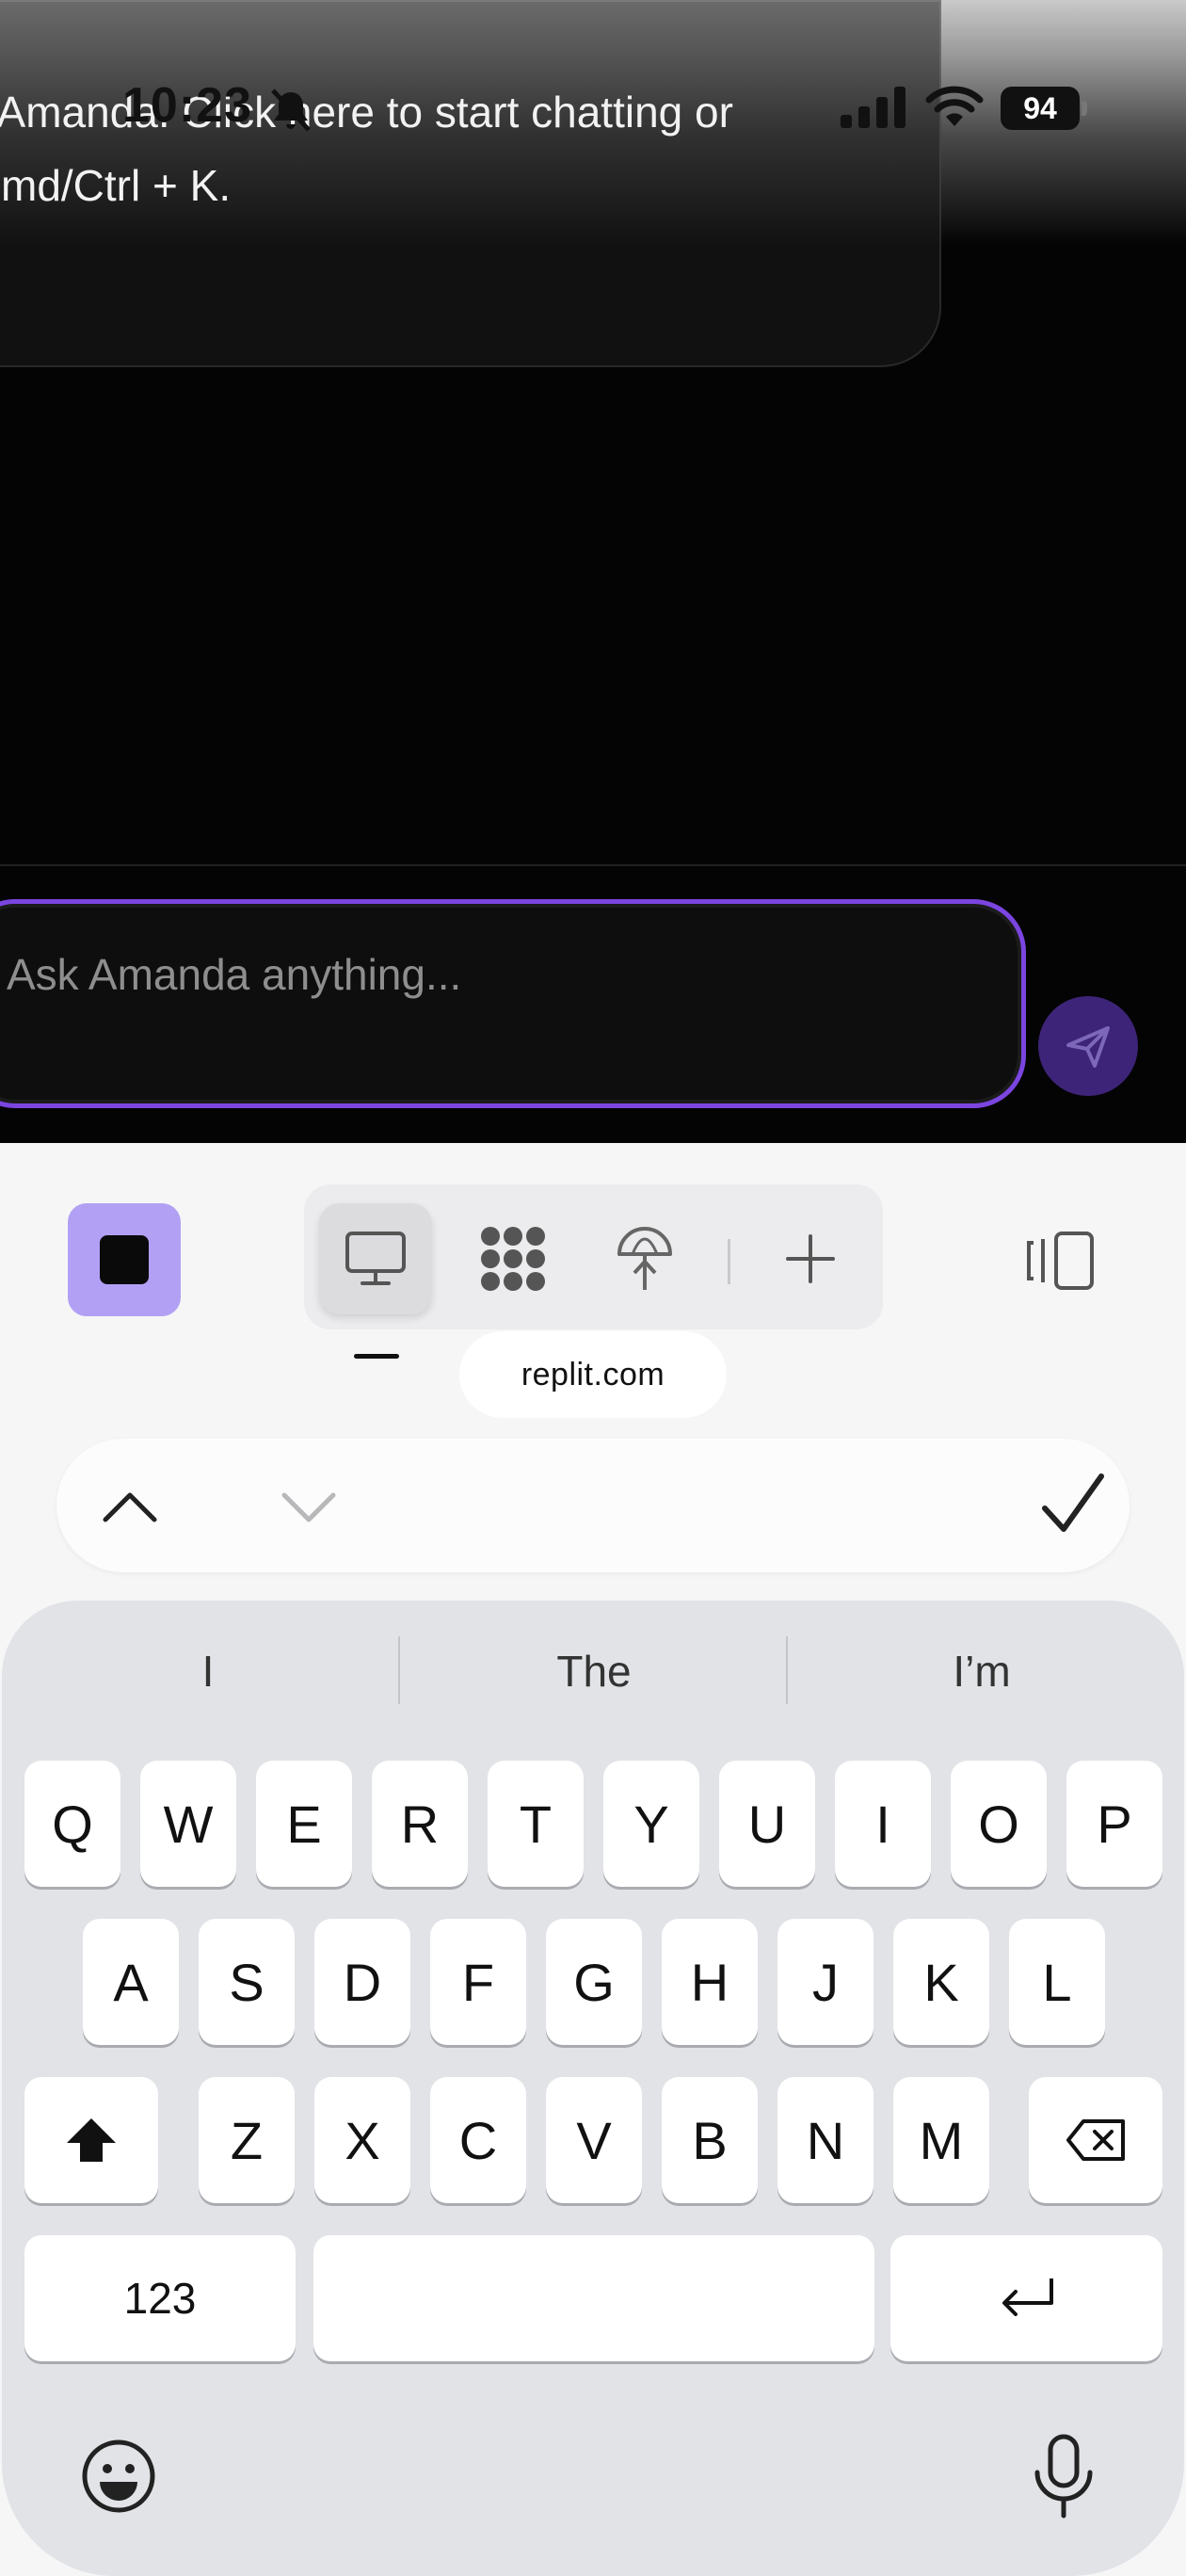 This screenshot has width=1186, height=2576. I want to click on key-a: A, so click(131, 1982).